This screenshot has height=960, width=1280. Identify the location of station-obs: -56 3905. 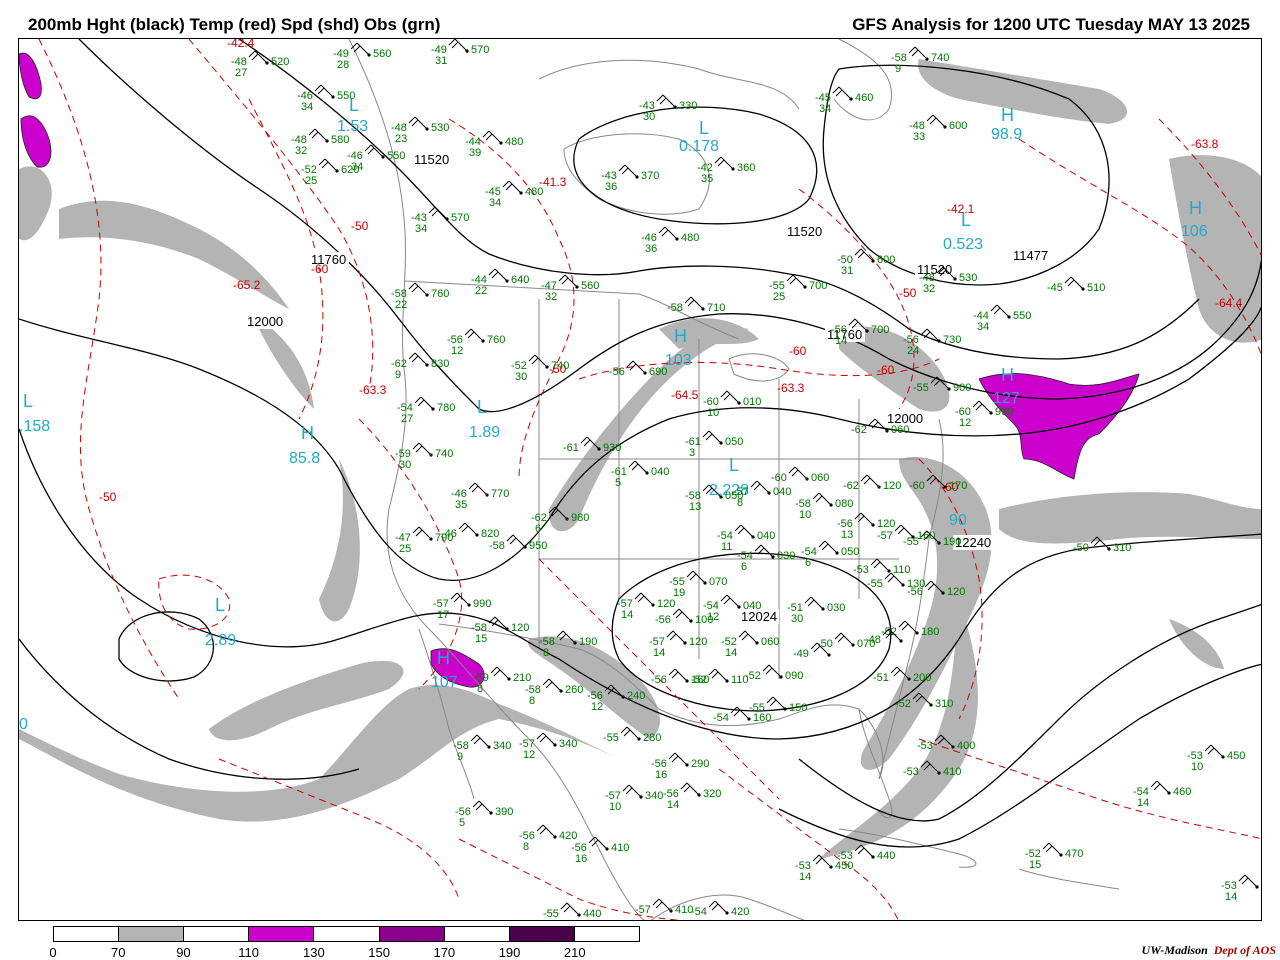
(484, 814).